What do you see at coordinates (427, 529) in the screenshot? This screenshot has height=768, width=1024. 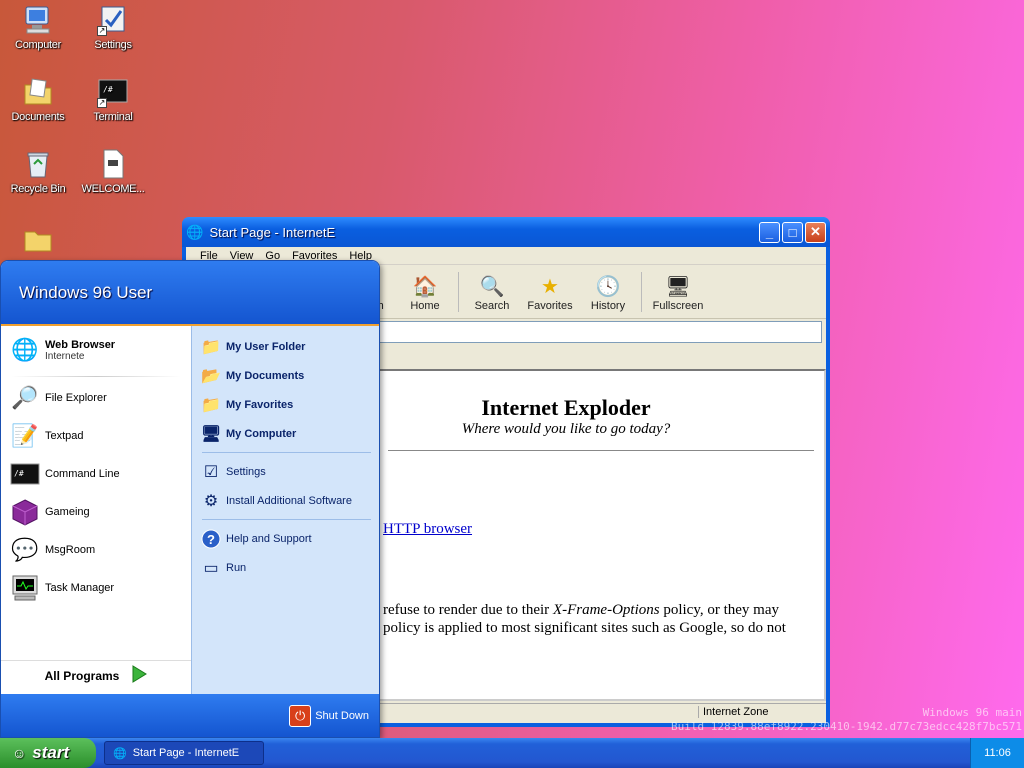 I see `http-browser-link: HTTP browser` at bounding box center [427, 529].